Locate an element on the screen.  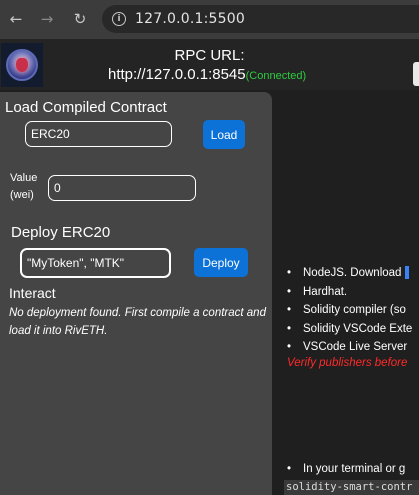
rpc-label: RPC URL: is located at coordinates (209, 55).